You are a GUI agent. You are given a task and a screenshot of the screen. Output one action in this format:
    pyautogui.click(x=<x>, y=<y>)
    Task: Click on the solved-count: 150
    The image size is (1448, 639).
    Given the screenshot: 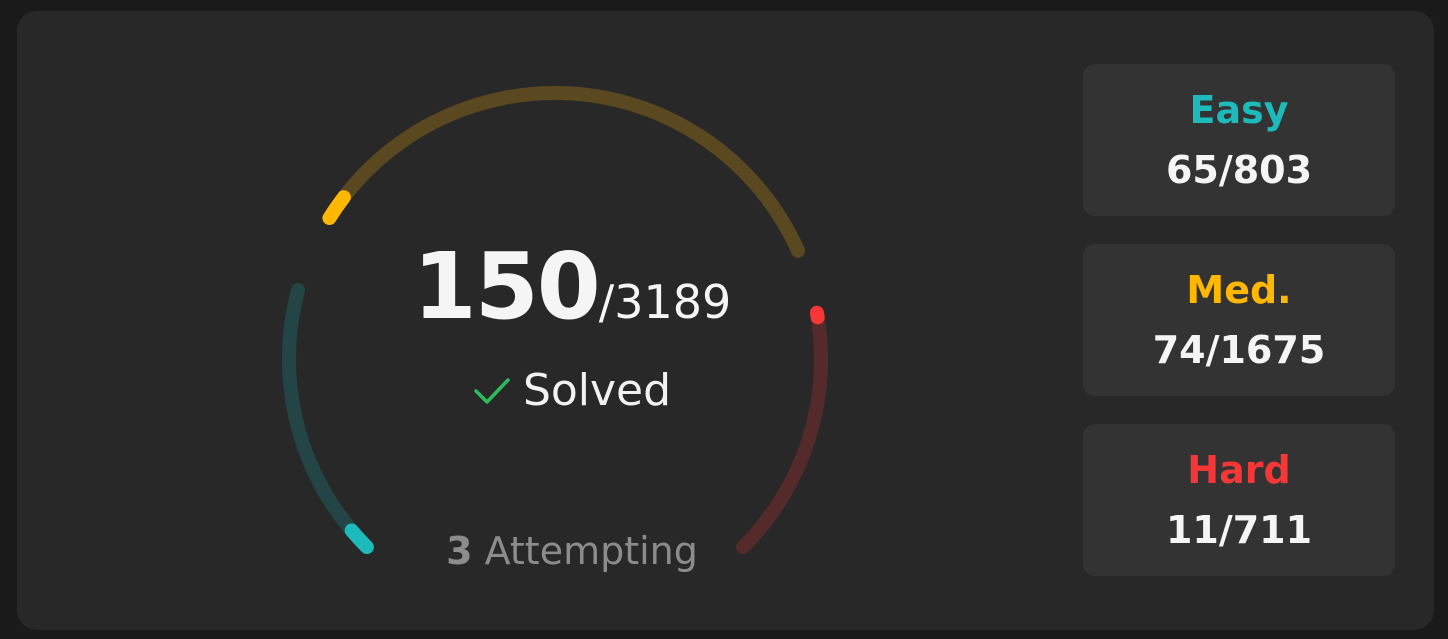 What is the action you would take?
    pyautogui.click(x=506, y=286)
    